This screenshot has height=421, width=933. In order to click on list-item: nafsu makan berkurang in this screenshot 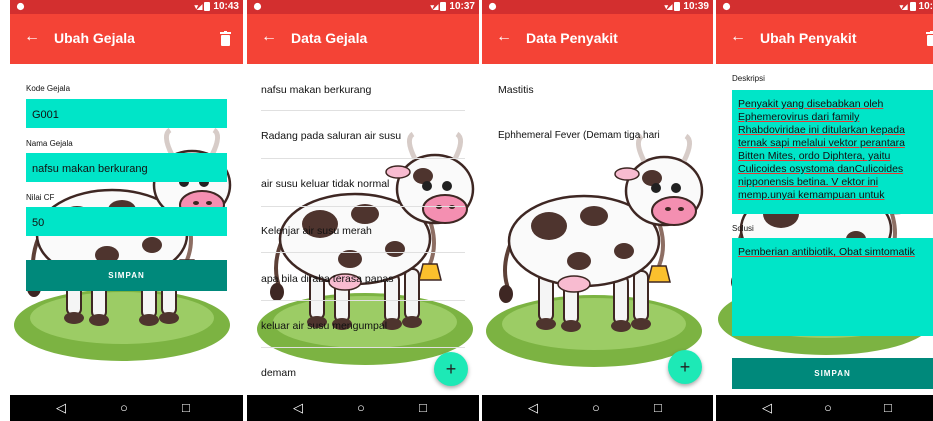, I will do `click(316, 90)`.